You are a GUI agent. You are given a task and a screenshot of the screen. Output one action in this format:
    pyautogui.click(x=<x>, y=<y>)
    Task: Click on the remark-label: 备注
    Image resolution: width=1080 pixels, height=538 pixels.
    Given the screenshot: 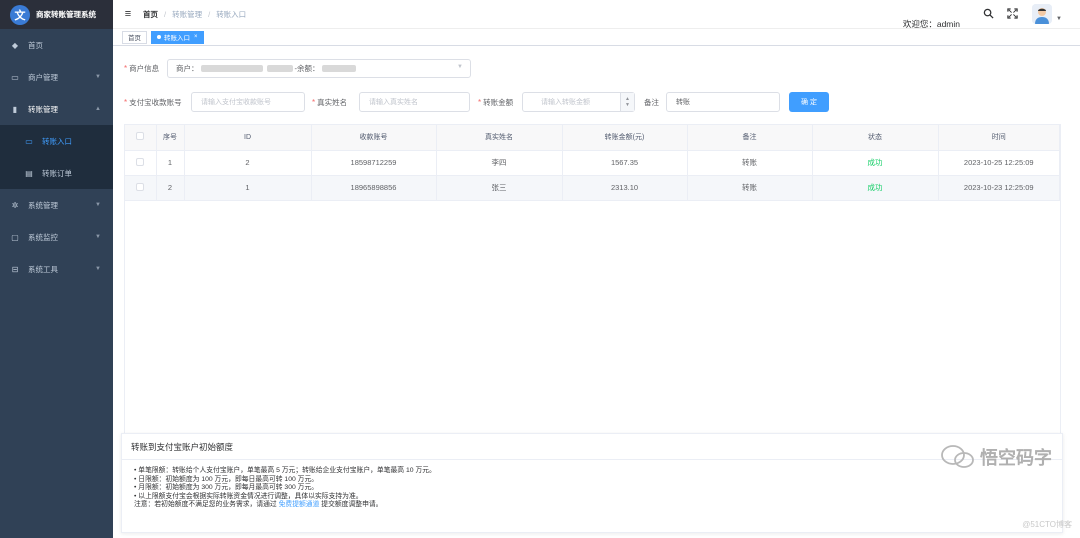 What is the action you would take?
    pyautogui.click(x=651, y=102)
    